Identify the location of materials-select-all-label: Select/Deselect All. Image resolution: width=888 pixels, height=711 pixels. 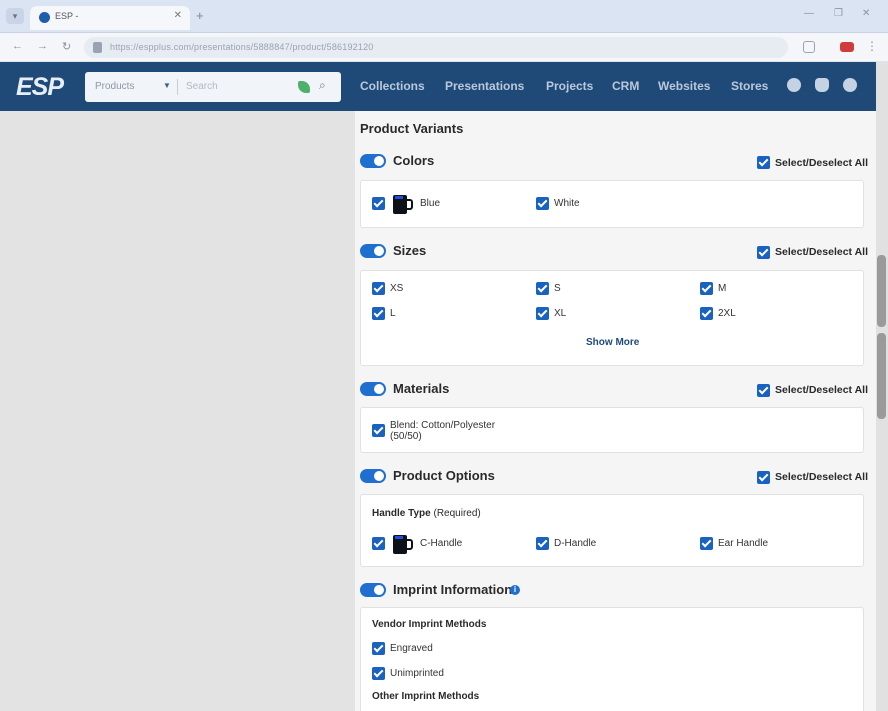
(821, 390).